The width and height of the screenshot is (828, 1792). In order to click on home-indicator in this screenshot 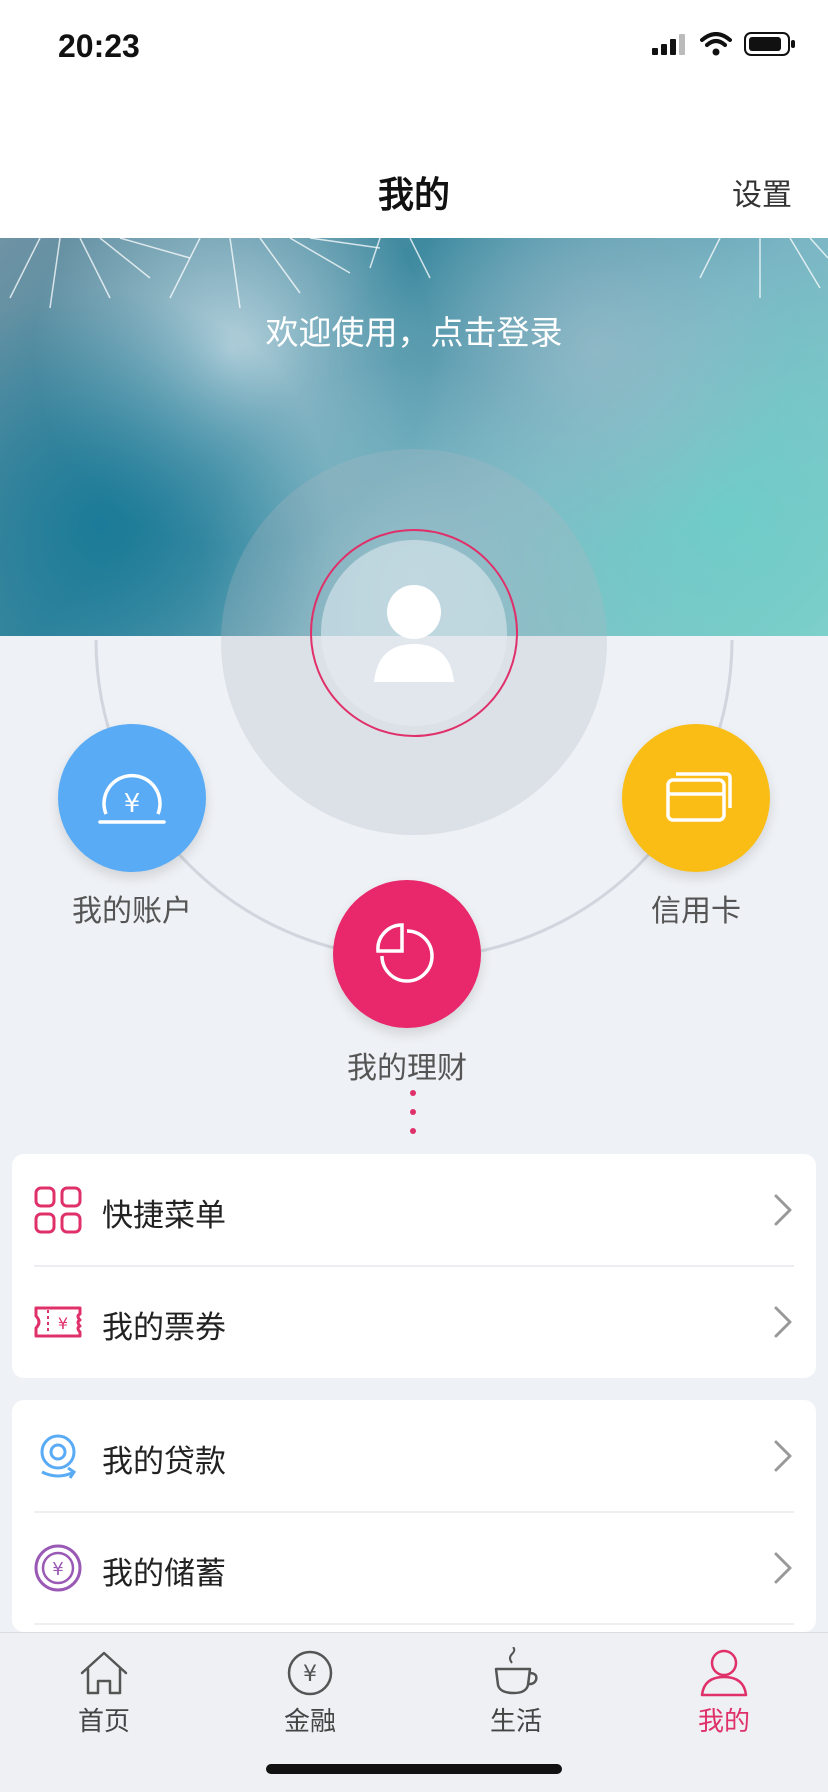, I will do `click(414, 1769)`.